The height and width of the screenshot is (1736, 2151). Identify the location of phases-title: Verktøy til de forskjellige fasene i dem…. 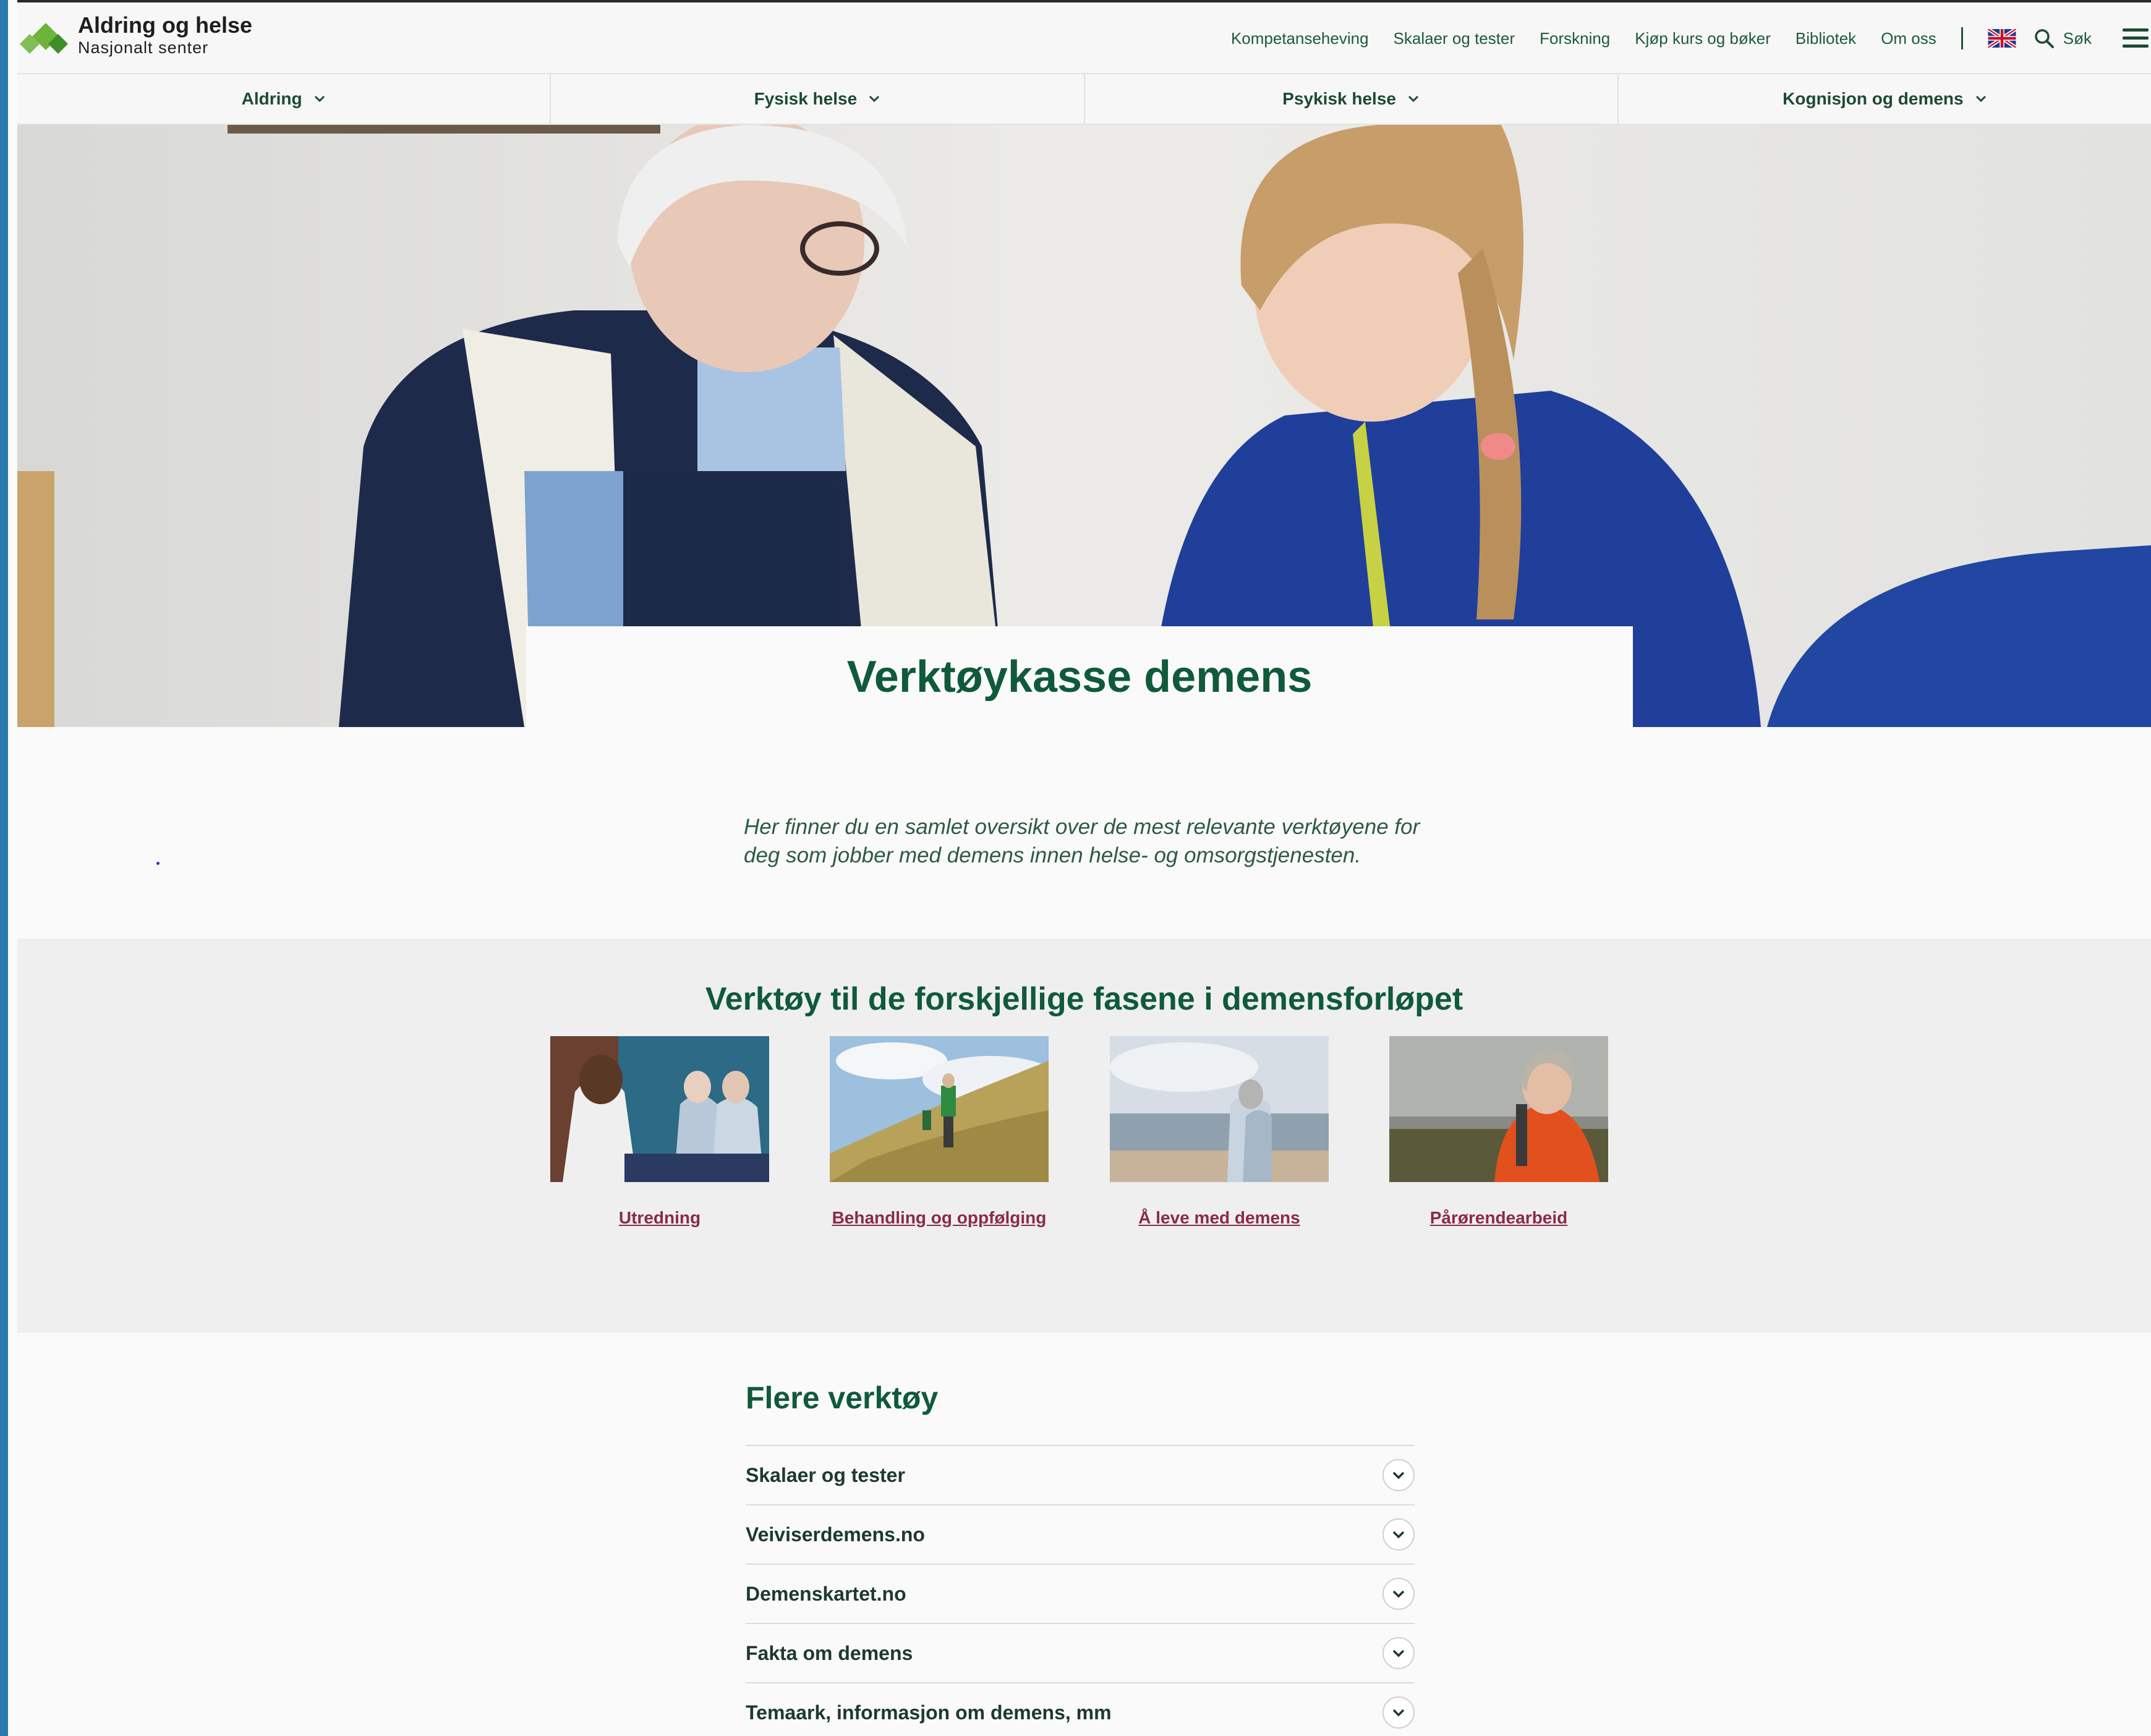
(1084, 999).